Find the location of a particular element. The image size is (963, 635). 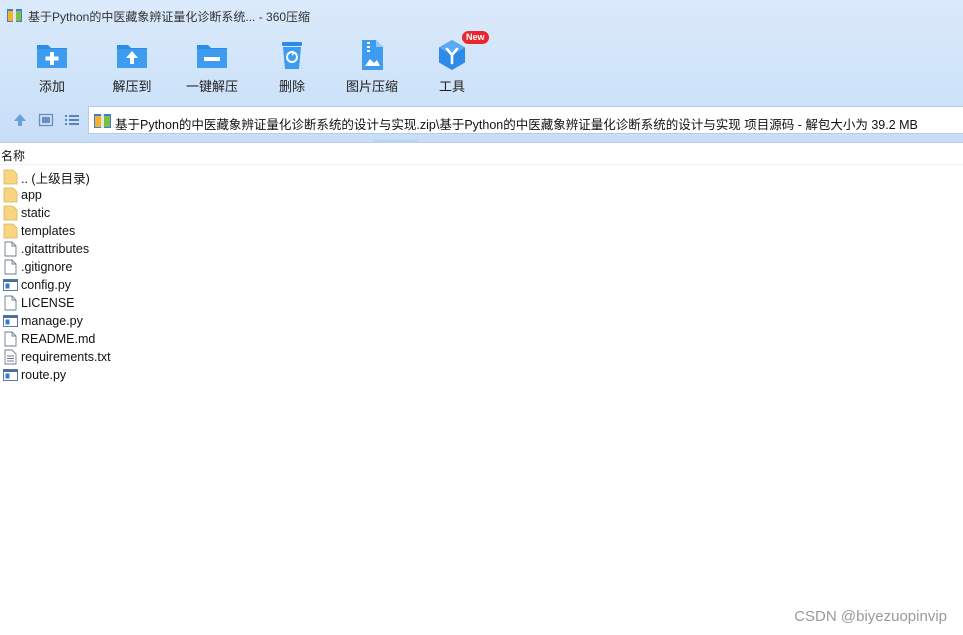

list-item: static is located at coordinates (153, 213).